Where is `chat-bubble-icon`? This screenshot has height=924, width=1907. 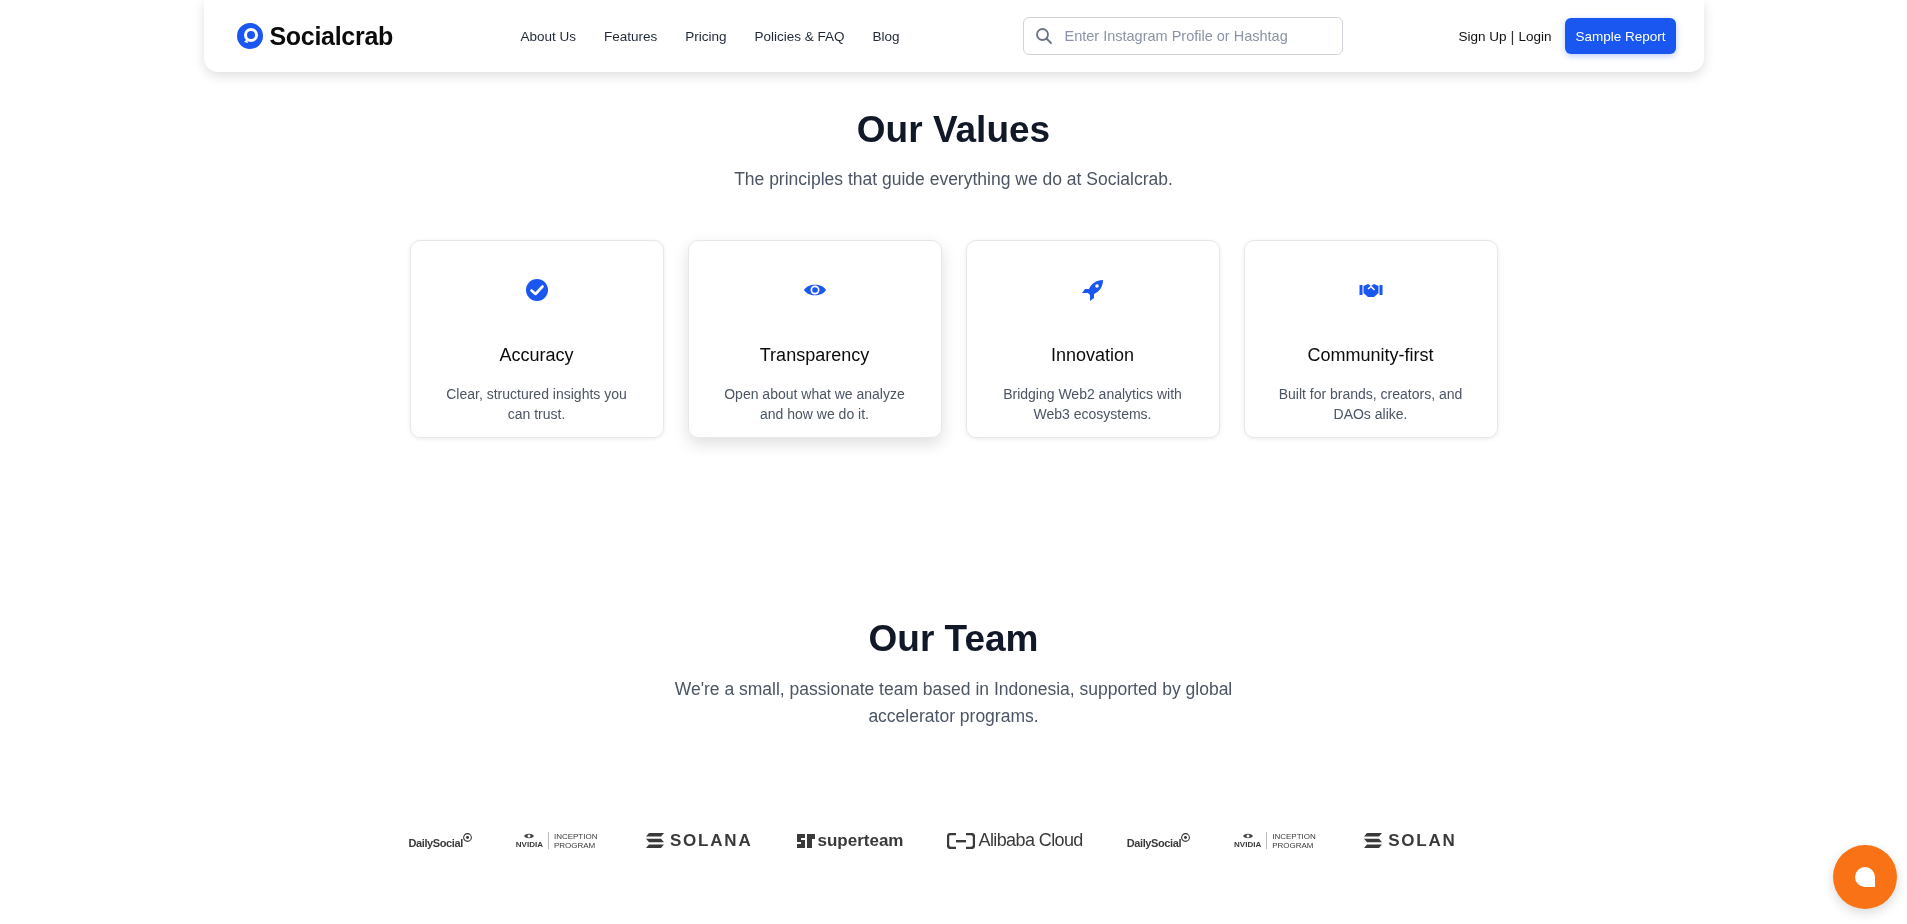 chat-bubble-icon is located at coordinates (1865, 877).